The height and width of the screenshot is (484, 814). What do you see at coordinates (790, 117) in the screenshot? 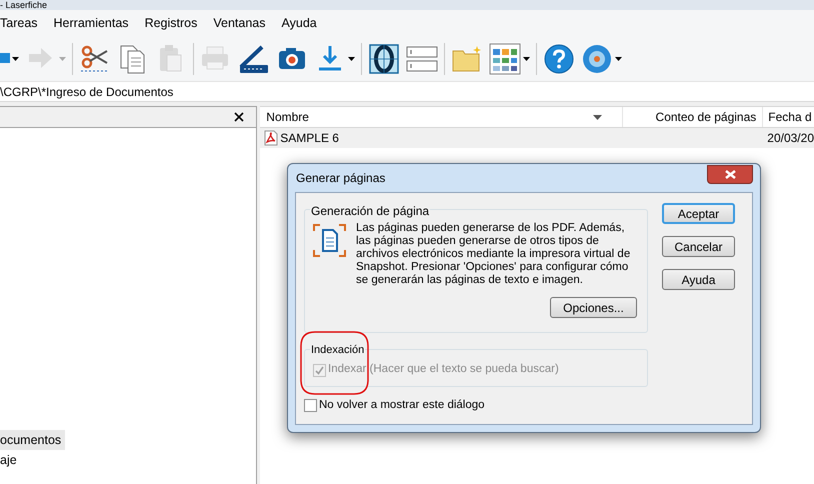
I see `column-header: Fecha d` at bounding box center [790, 117].